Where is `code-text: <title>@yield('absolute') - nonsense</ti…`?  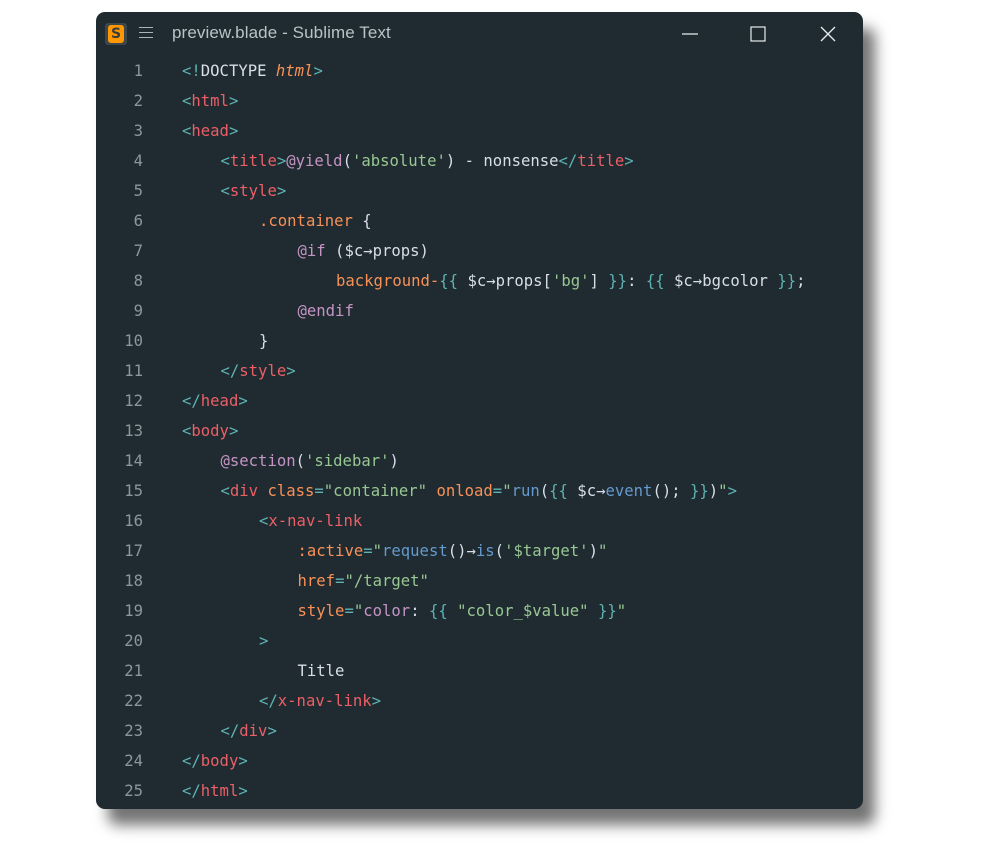 code-text: <title>@yield('absolute') - nonsense</ti… is located at coordinates (427, 161).